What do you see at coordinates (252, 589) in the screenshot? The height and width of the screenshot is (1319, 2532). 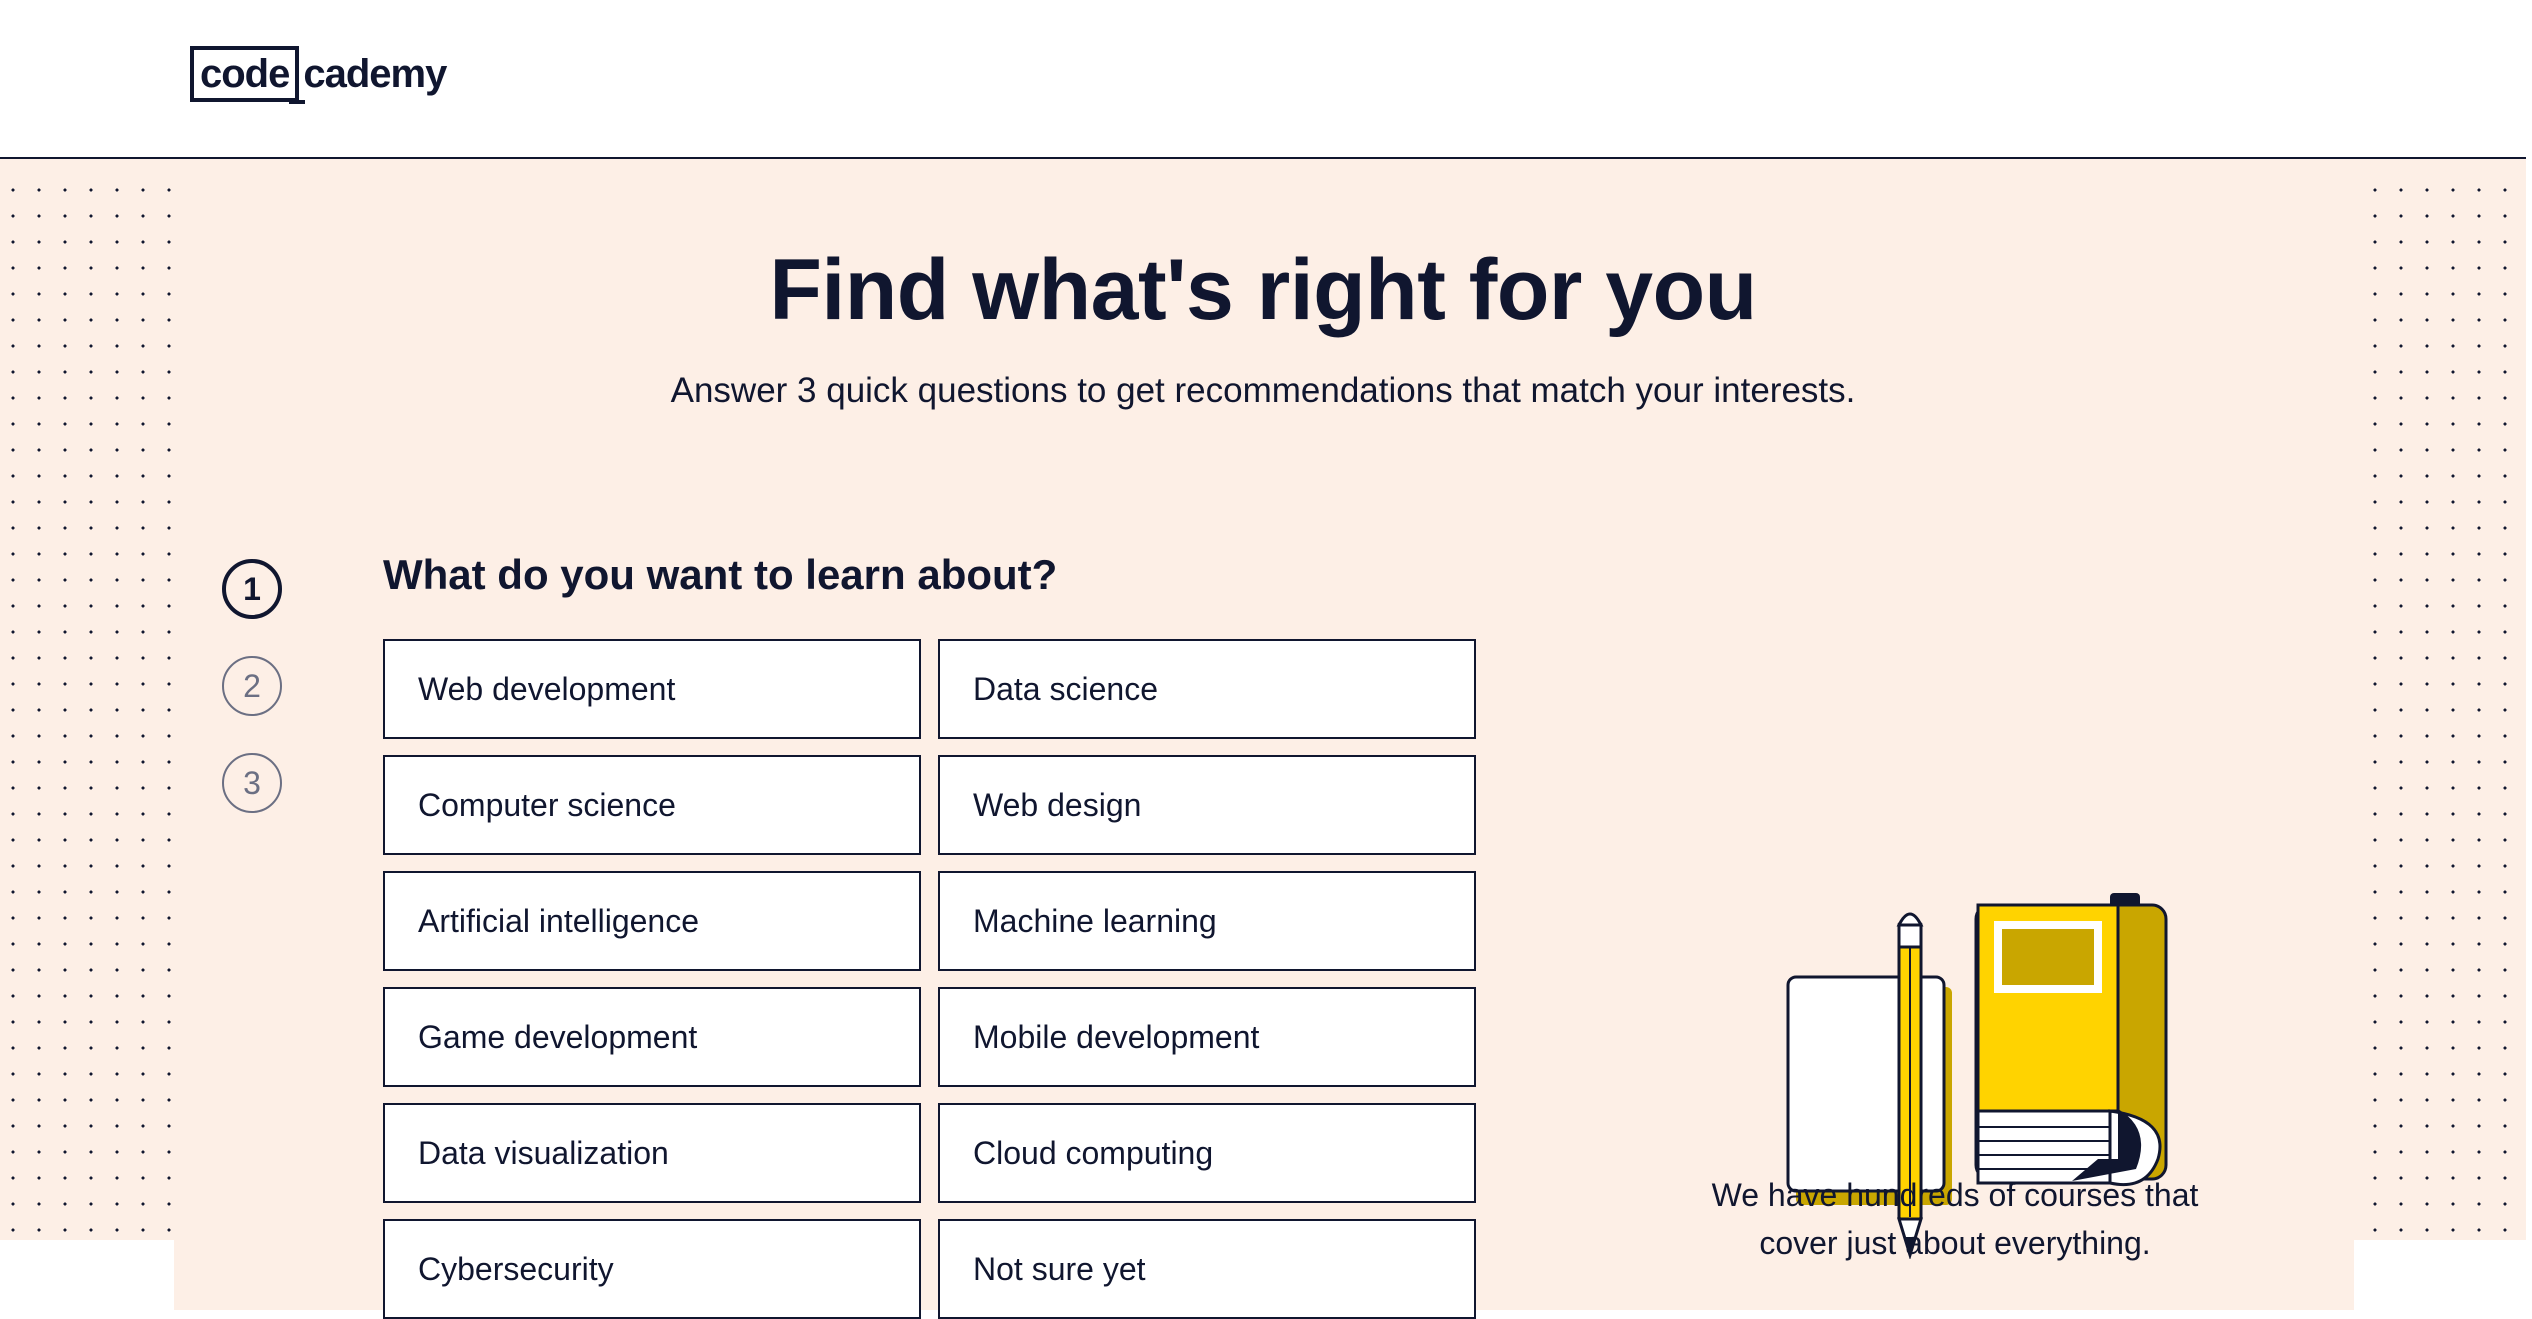 I see `step-indicator-1: 1` at bounding box center [252, 589].